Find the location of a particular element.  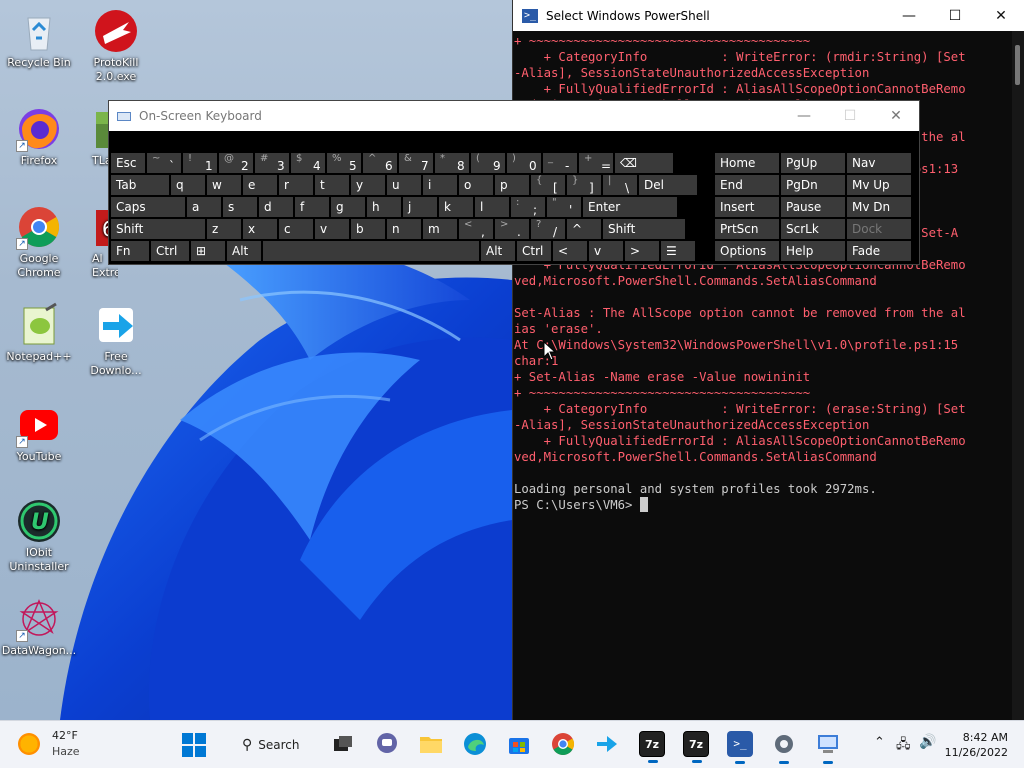

osk-key: PgDn is located at coordinates (813, 185).